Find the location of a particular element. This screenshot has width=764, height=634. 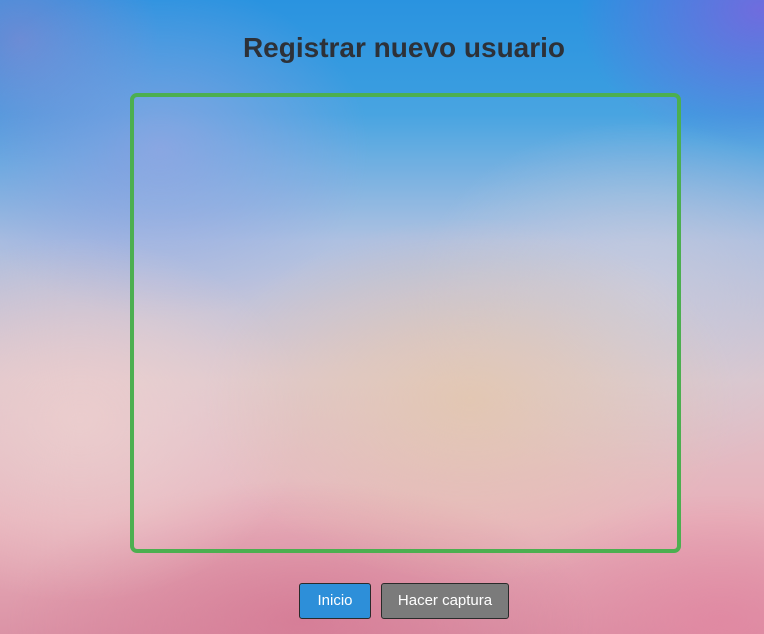

home-button: Inicio is located at coordinates (335, 601).